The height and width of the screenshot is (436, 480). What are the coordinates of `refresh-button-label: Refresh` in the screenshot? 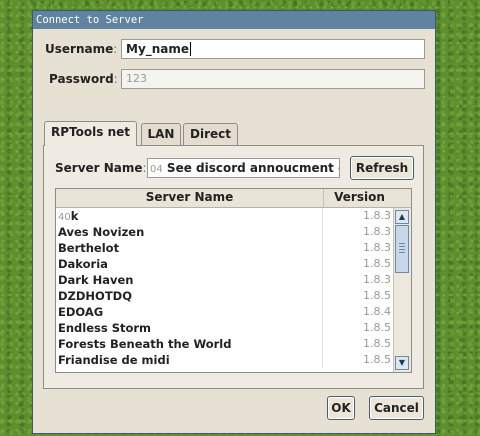 It's located at (382, 168).